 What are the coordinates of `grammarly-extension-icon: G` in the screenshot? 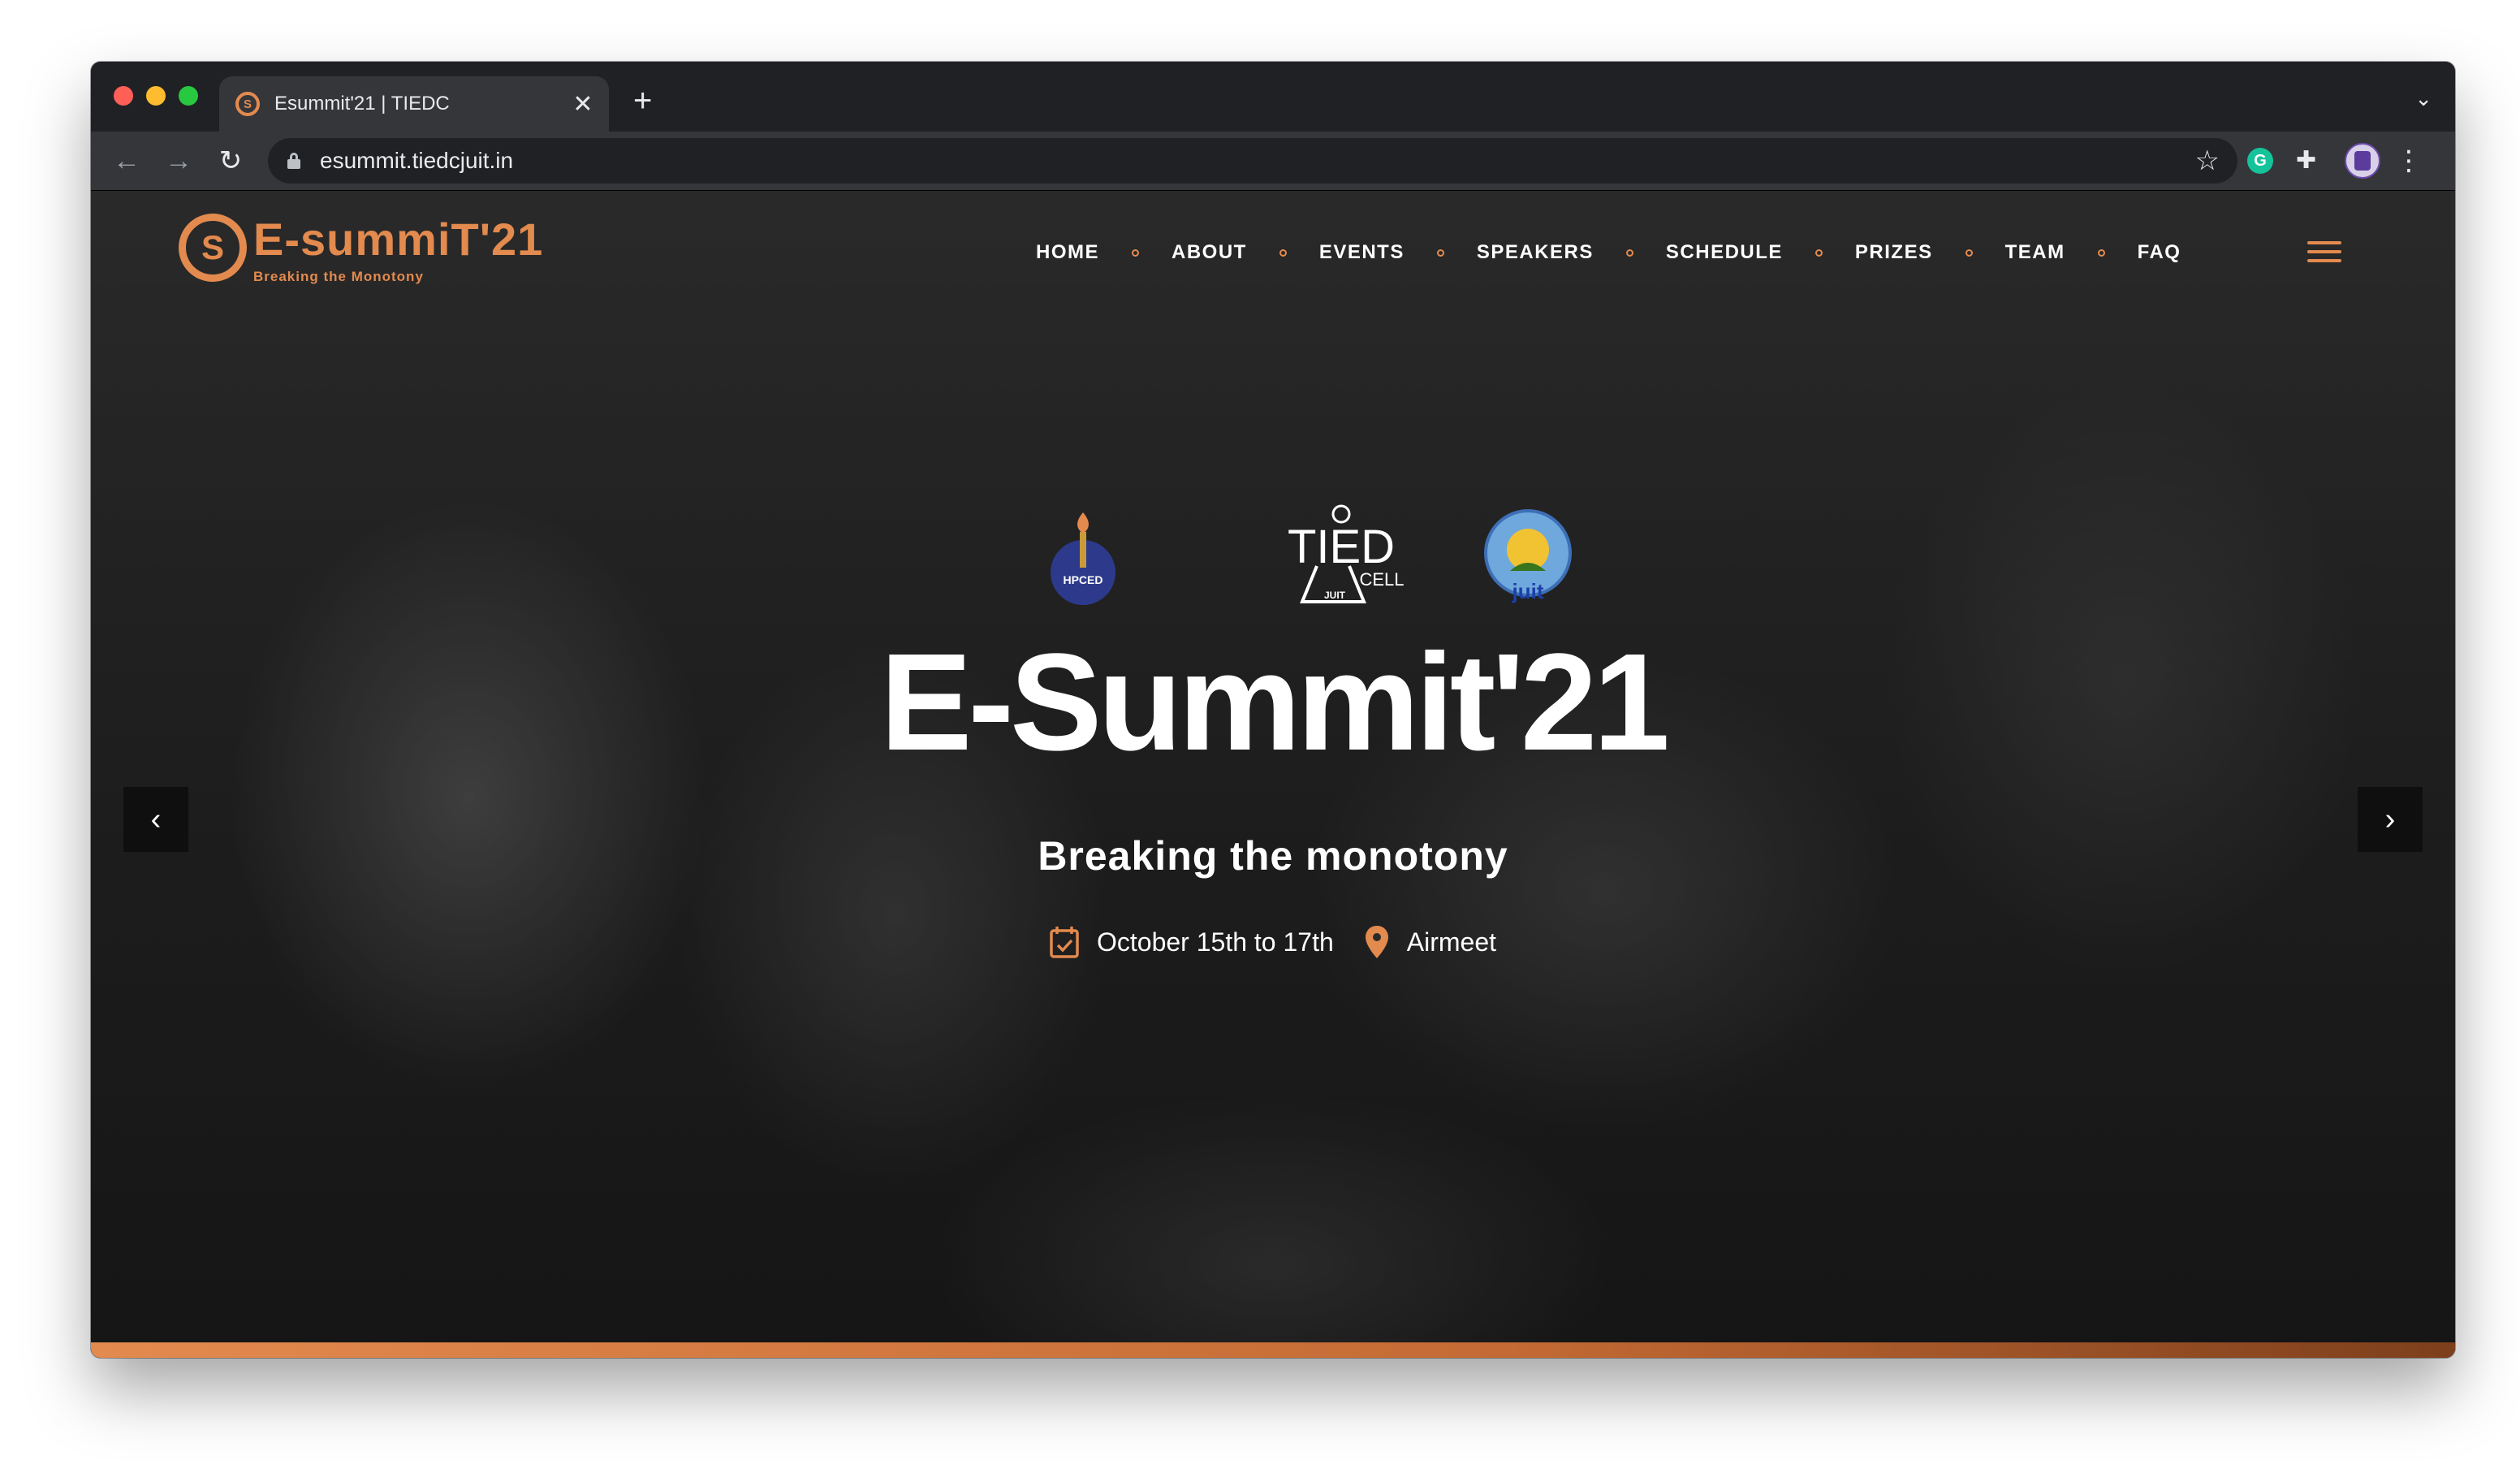 It's located at (2260, 161).